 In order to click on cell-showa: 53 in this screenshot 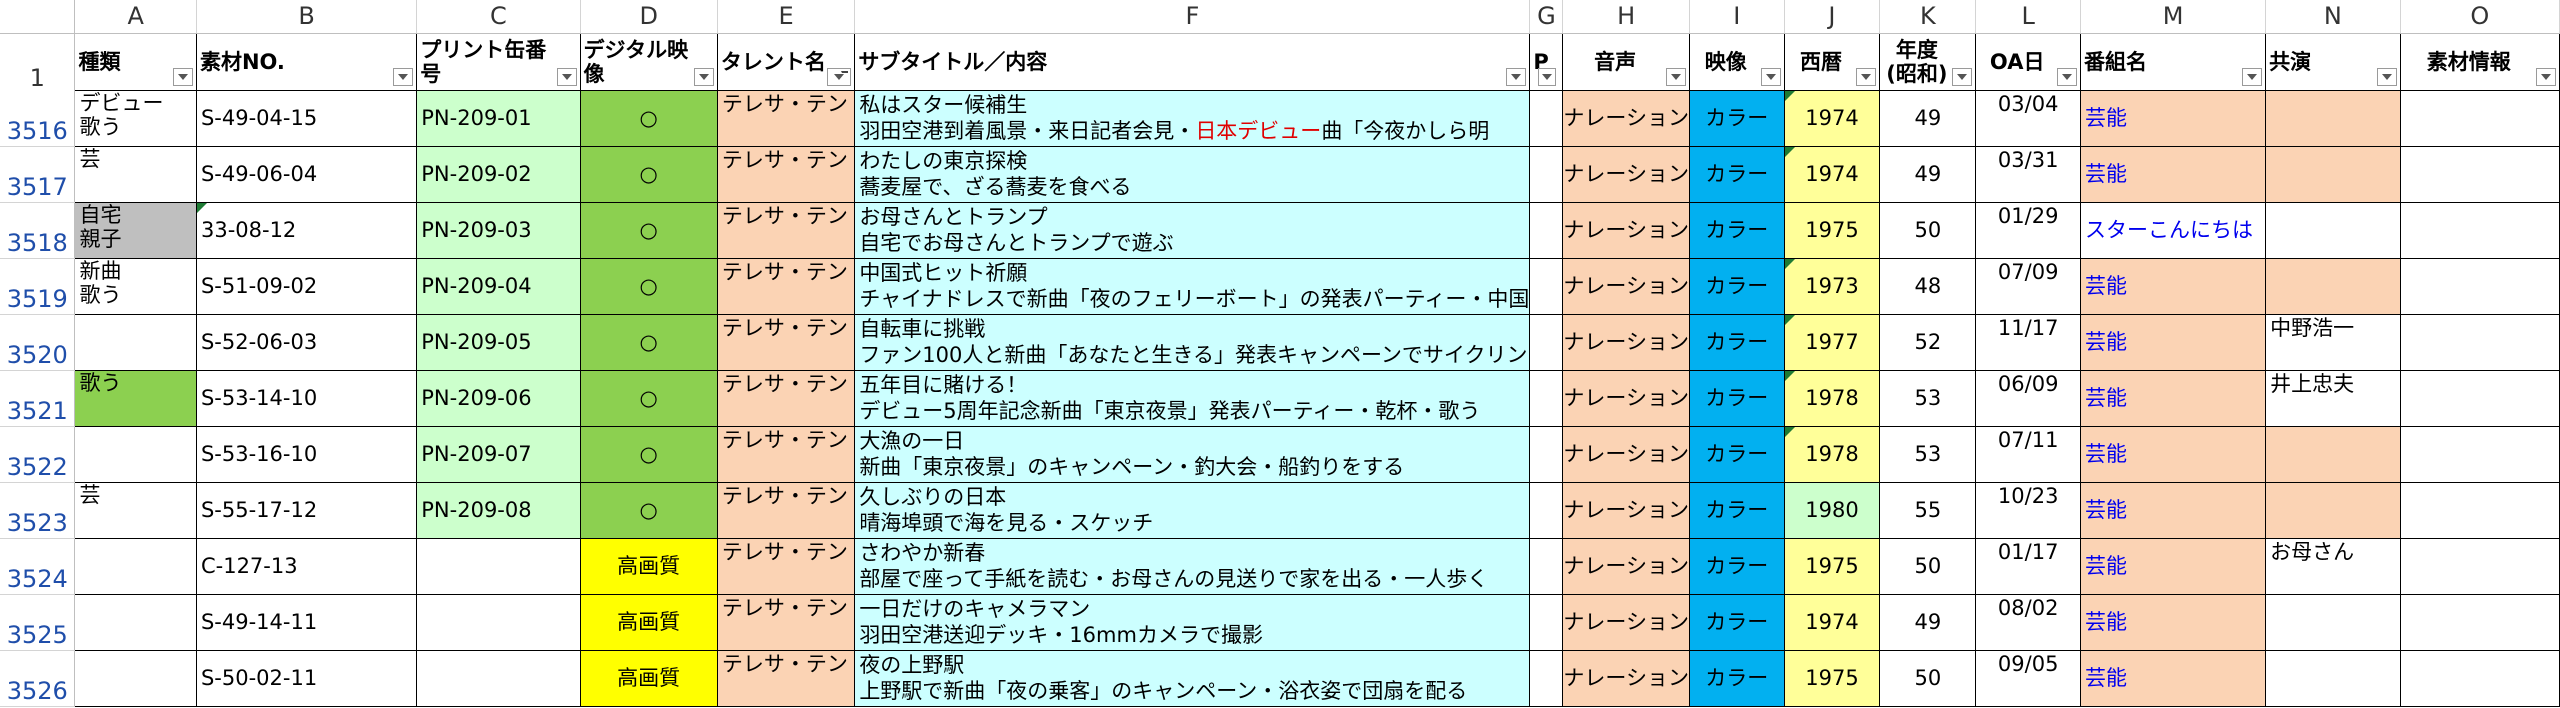, I will do `click(1928, 398)`.